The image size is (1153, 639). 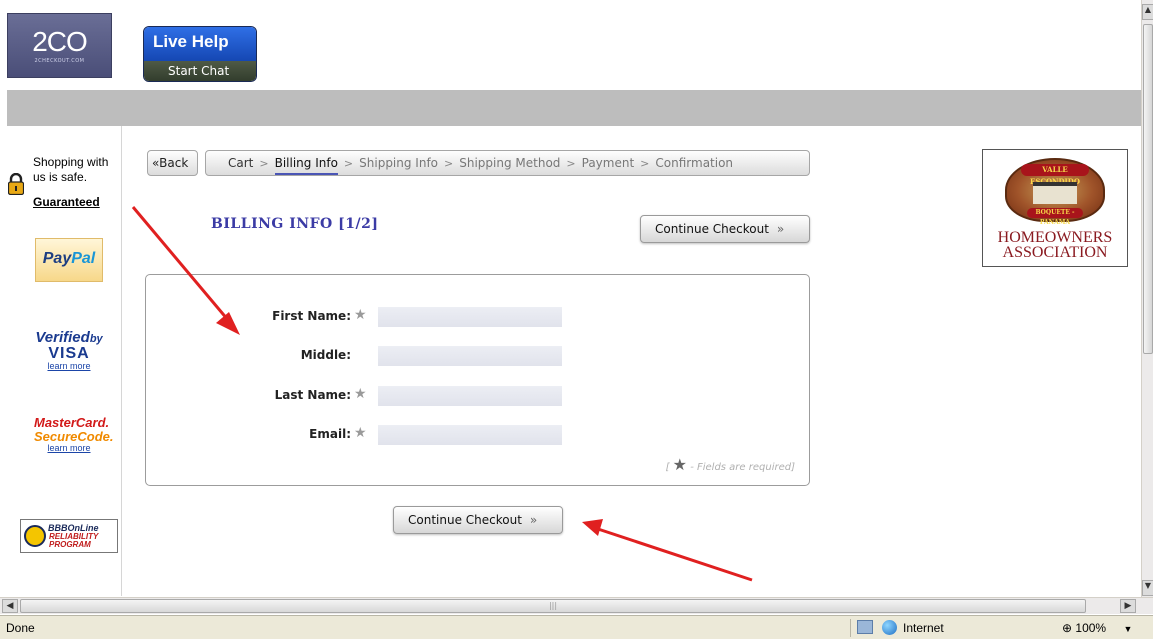 I want to click on step-shipping-info: Shipping Info, so click(x=399, y=163).